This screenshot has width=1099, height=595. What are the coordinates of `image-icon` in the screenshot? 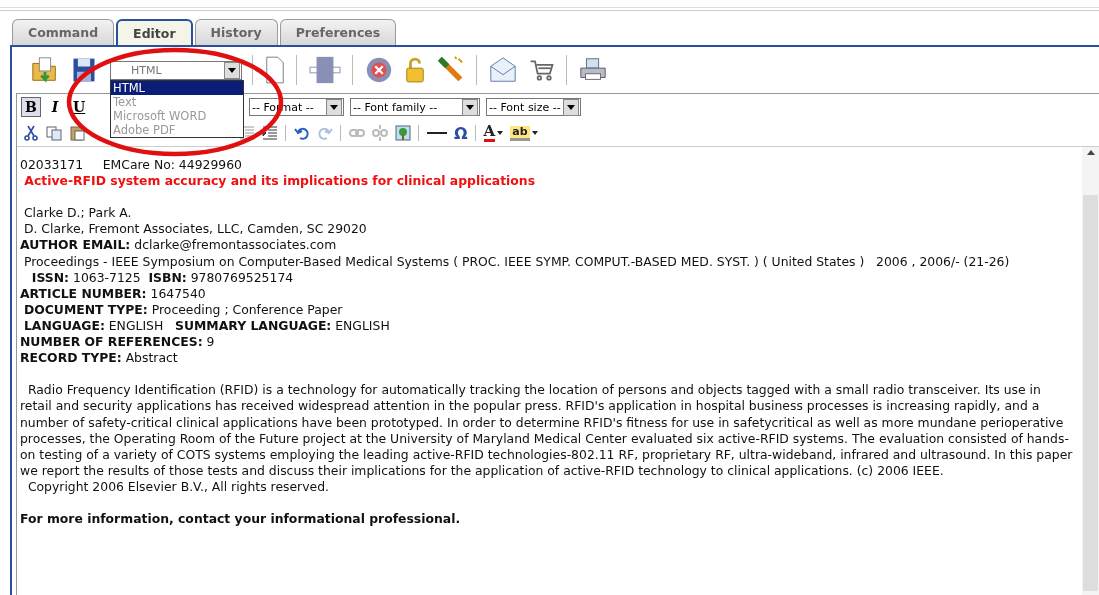 It's located at (403, 133).